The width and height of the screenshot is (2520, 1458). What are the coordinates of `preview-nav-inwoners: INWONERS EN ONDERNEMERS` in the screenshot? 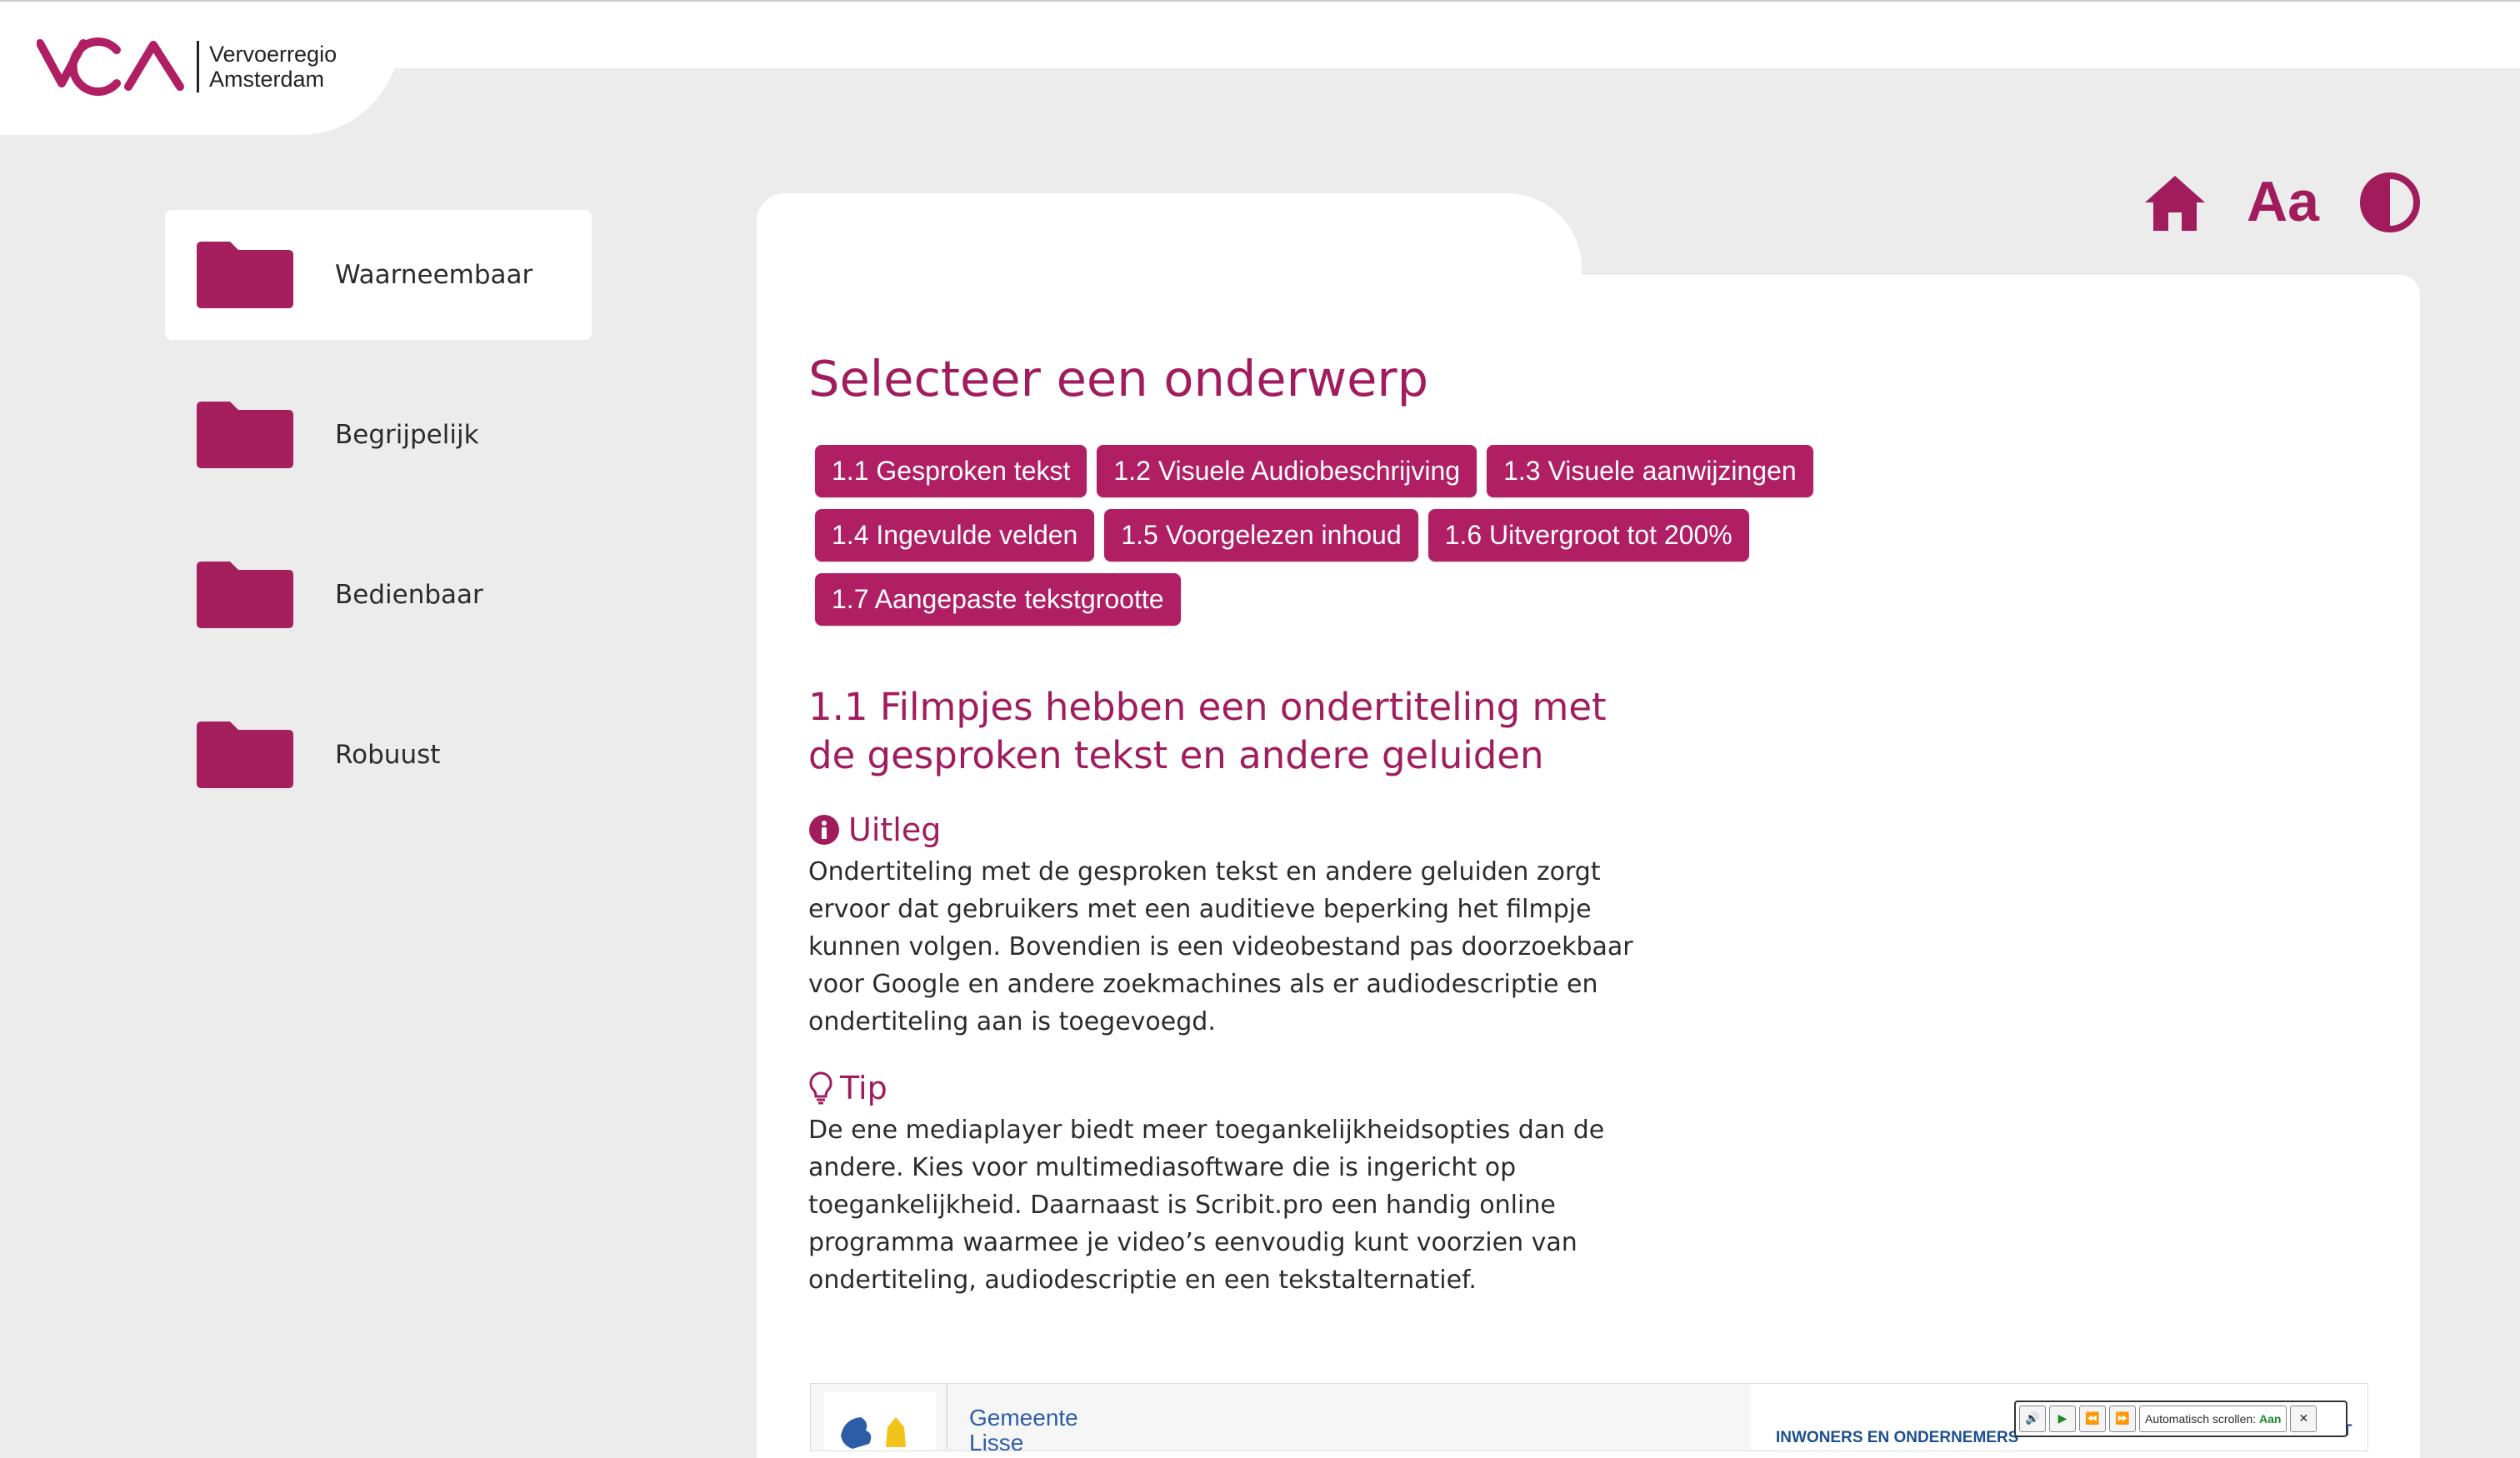 It's located at (1897, 1438).